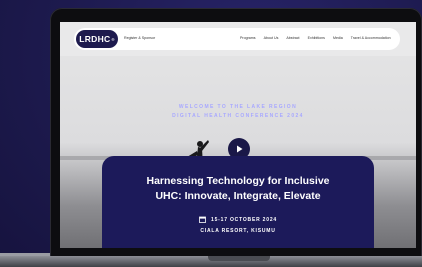  Describe the element at coordinates (238, 107) in the screenshot. I see `welcome-line-1: WELCOME TO THE LAKE REGION` at that location.